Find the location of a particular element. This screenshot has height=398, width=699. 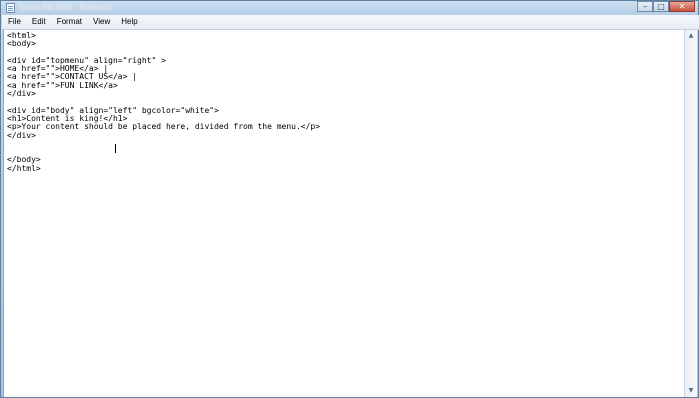

code-line: <html> is located at coordinates (21, 35).